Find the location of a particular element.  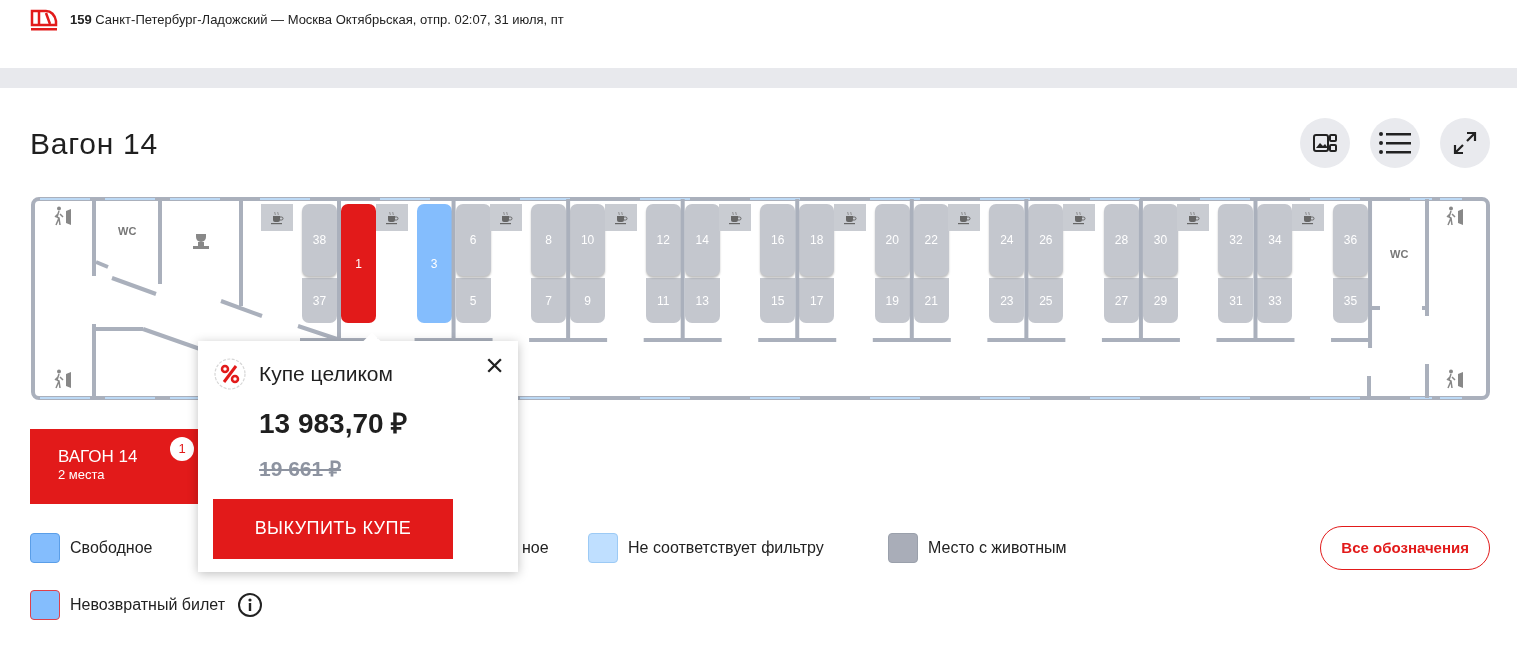

seat: 1 is located at coordinates (358, 263).